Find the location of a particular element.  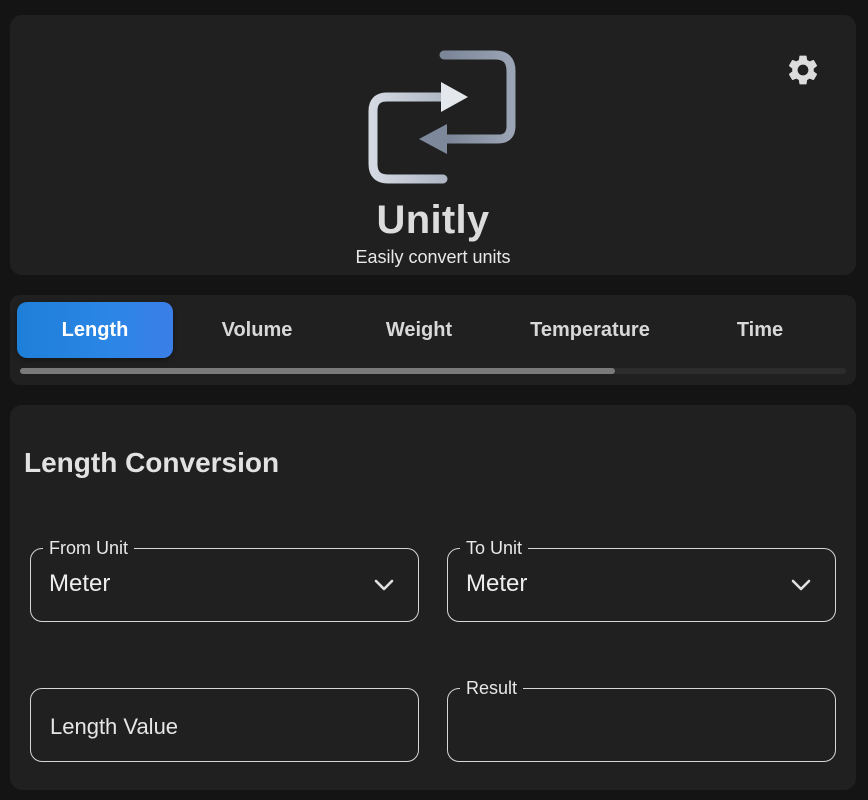

tab-weight: Weight is located at coordinates (419, 330).